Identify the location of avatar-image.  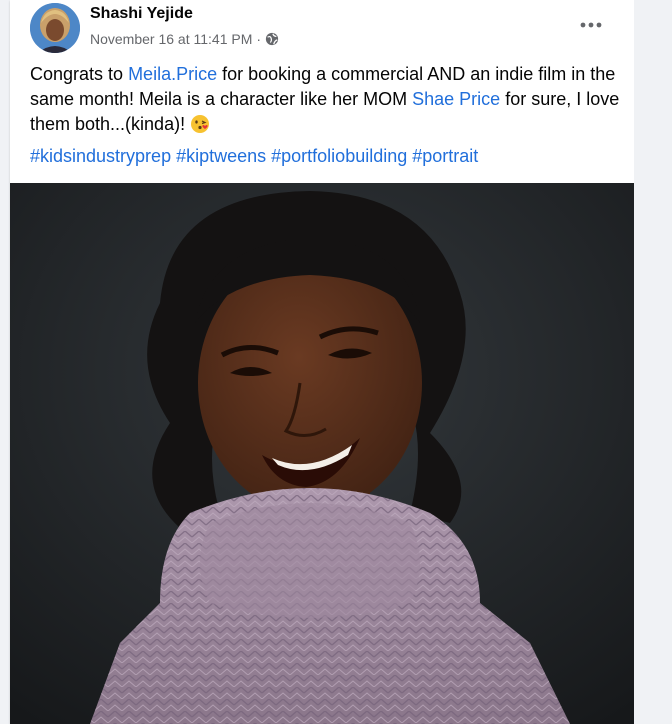
(55, 28).